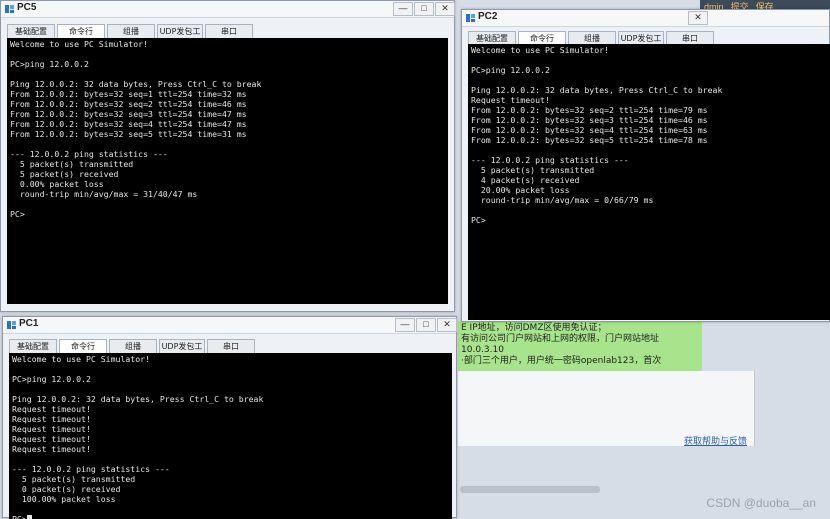 The width and height of the screenshot is (830, 519). What do you see at coordinates (561, 361) in the screenshot?
I see `note-line: ·部门三个用户，用户统一密码openlab123，首次` at bounding box center [561, 361].